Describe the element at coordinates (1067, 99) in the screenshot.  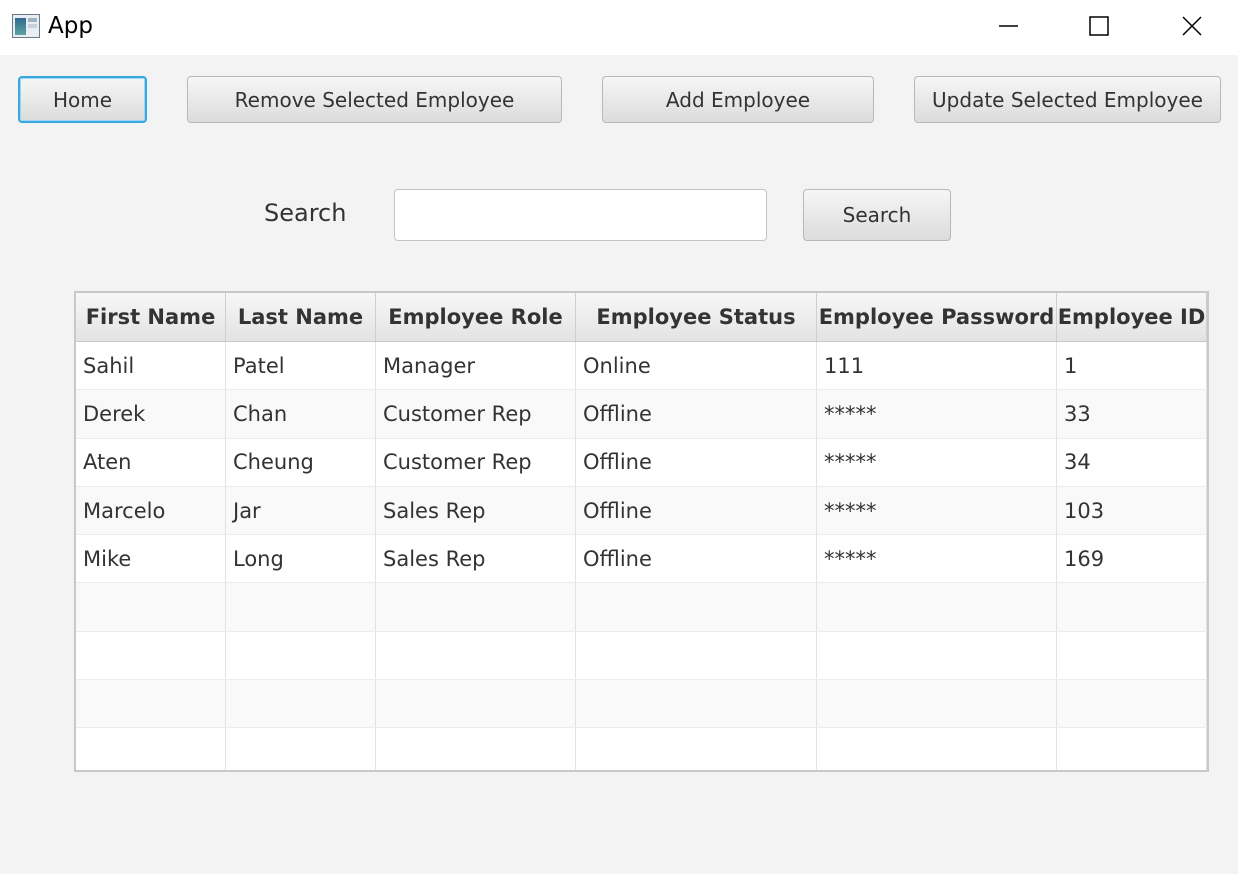
I see `update-selected-employee-button: Update Selected Employee` at that location.